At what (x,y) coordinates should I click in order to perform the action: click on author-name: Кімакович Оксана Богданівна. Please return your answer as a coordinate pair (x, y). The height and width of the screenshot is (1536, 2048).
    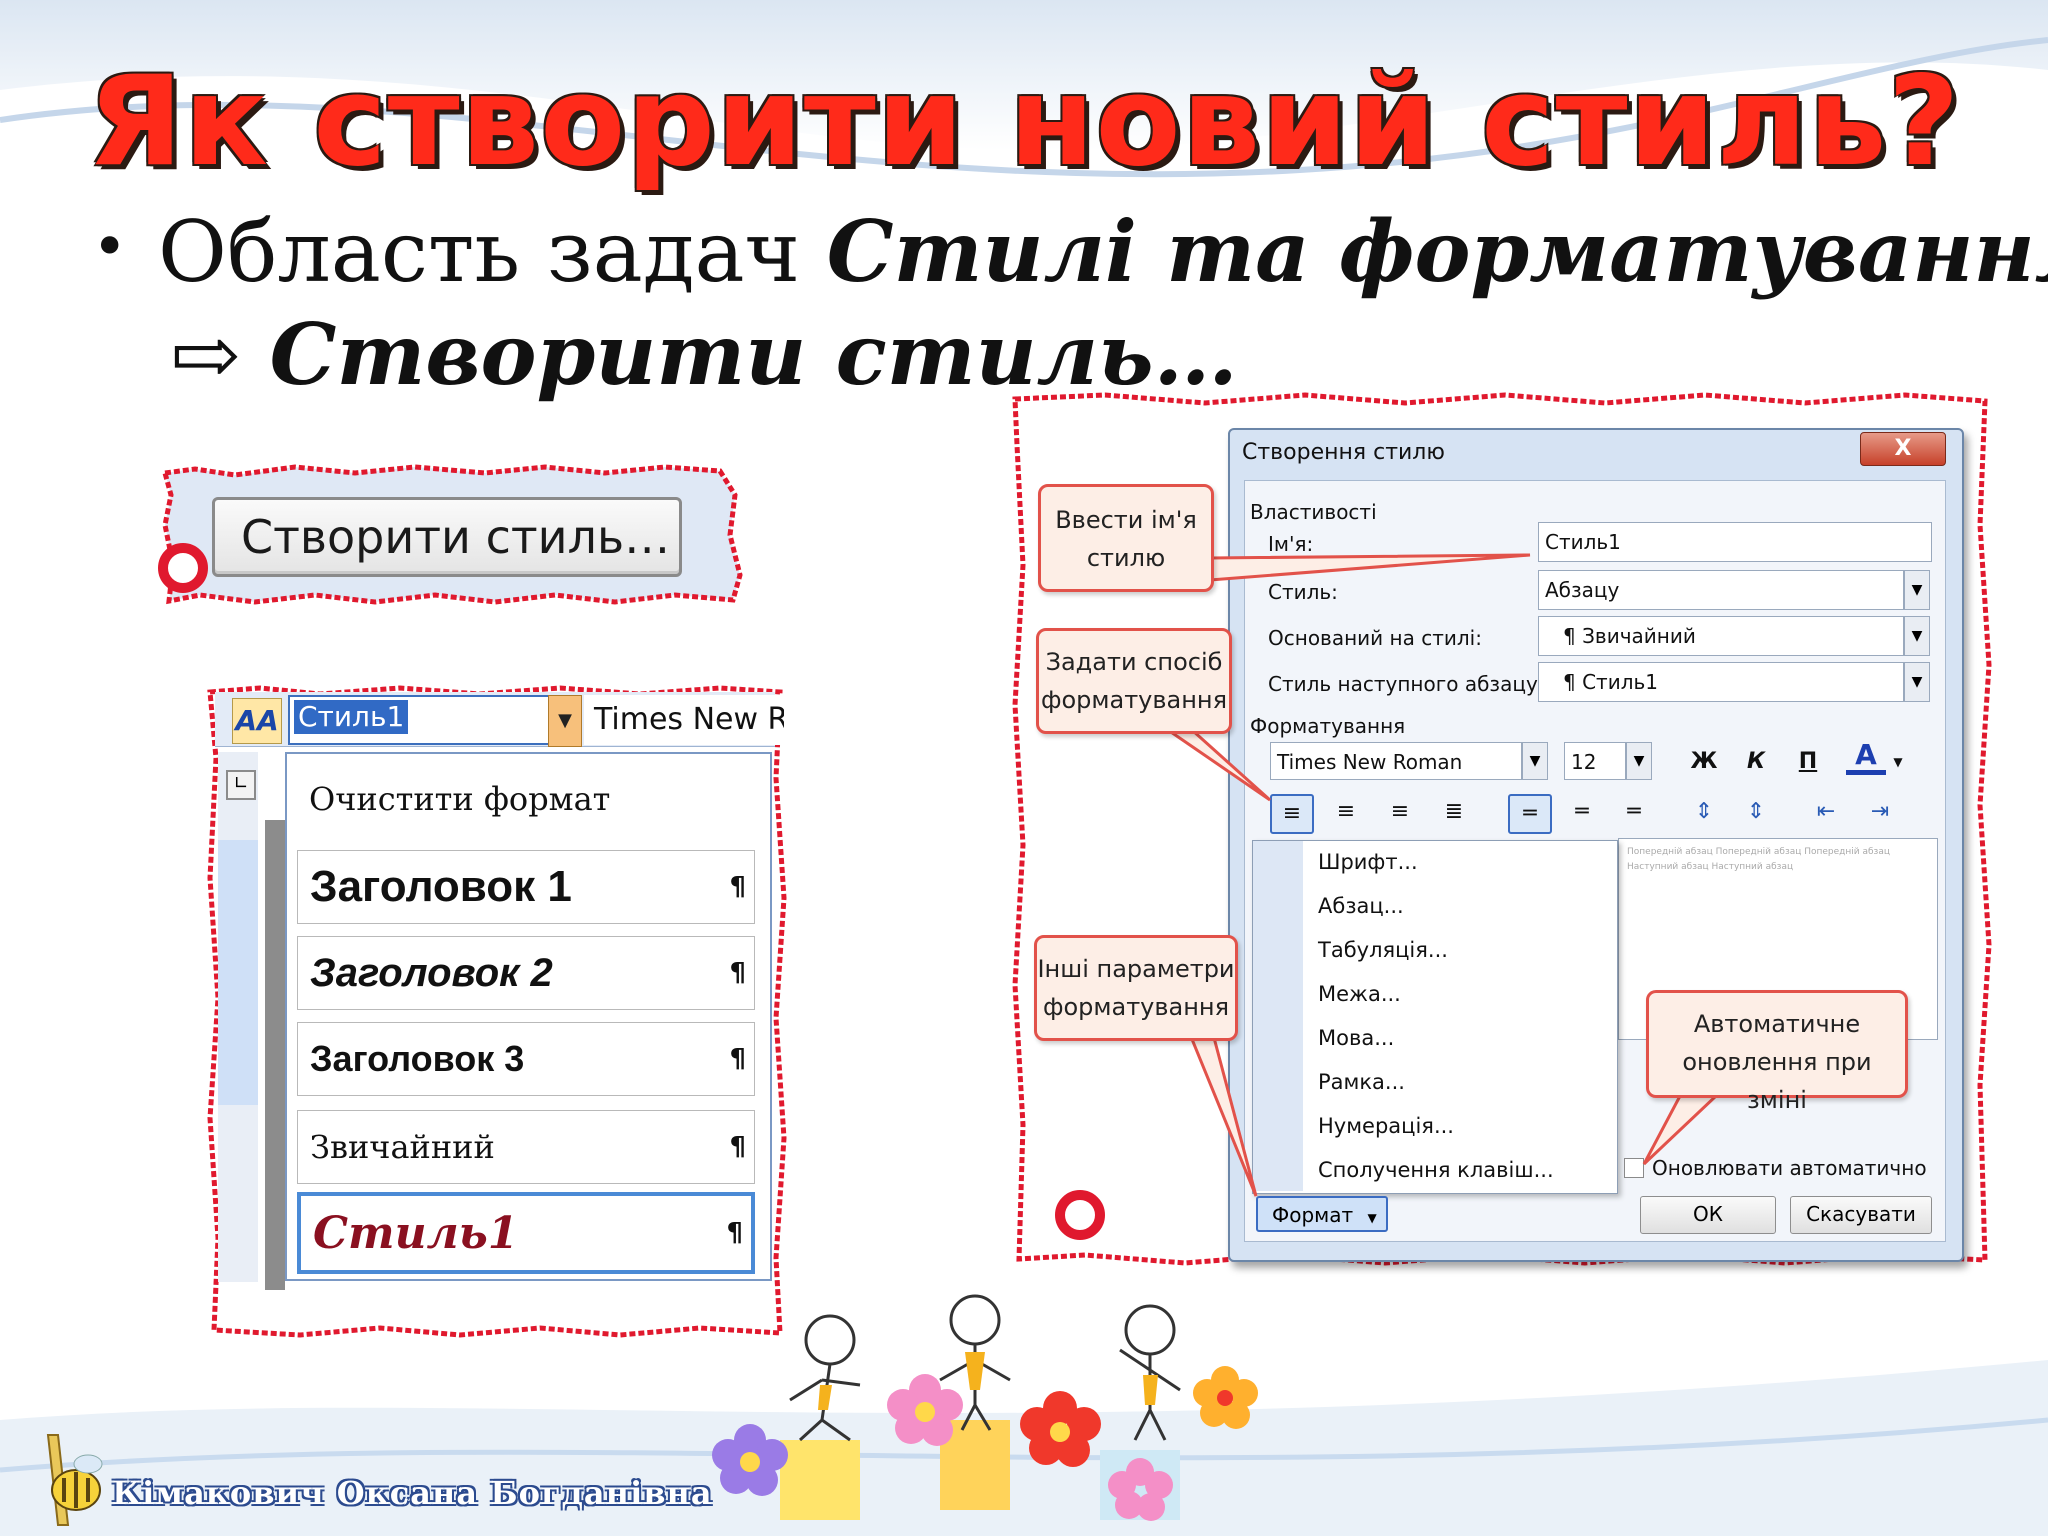
    Looking at the image, I should click on (412, 1493).